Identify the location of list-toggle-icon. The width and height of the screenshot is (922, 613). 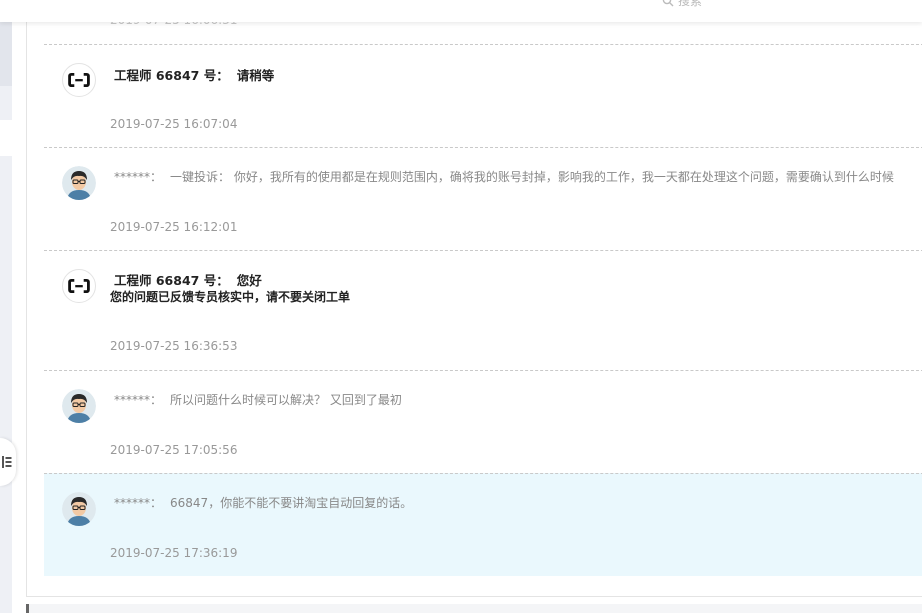
(7, 462).